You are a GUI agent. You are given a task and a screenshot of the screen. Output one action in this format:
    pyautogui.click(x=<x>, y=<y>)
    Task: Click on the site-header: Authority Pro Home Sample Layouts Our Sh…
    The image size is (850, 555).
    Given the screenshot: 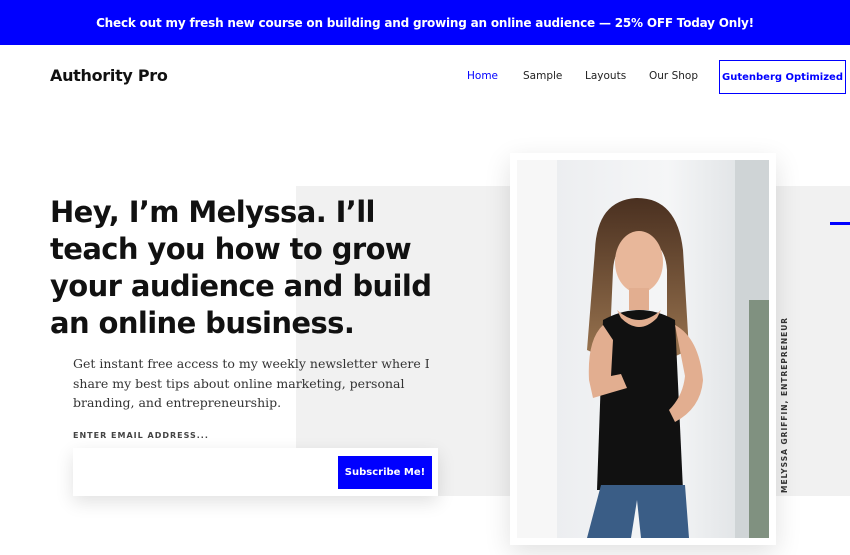 What is the action you would take?
    pyautogui.click(x=425, y=77)
    